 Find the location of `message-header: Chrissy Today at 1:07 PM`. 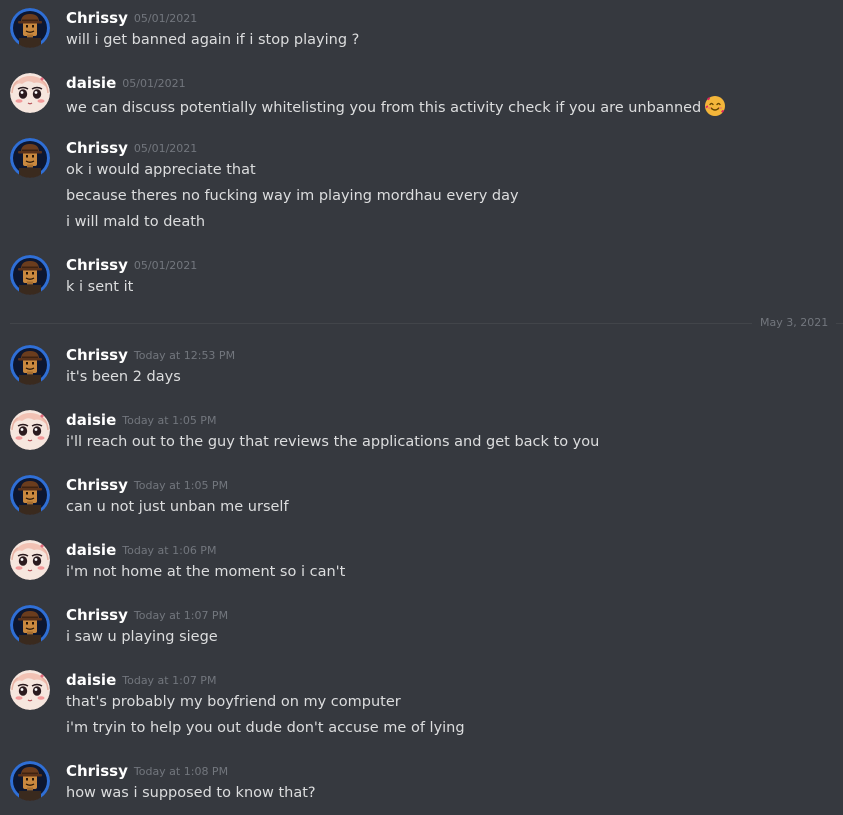

message-header: Chrissy Today at 1:07 PM is located at coordinates (147, 615).